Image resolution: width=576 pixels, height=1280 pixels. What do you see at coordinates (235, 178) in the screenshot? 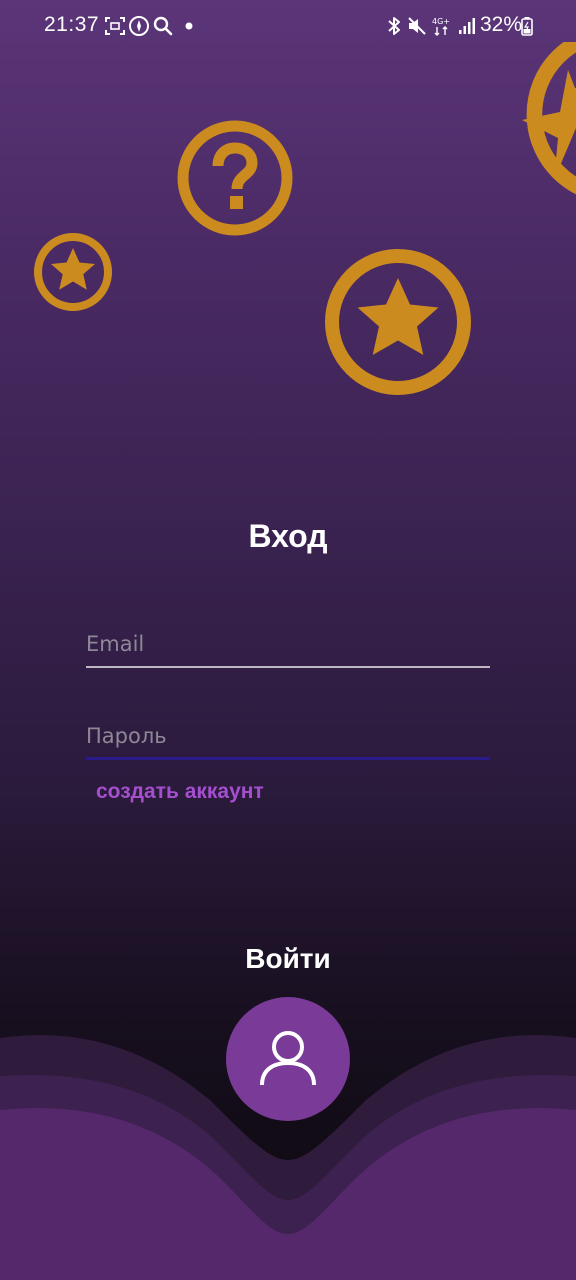
I see `question-badge-icon` at bounding box center [235, 178].